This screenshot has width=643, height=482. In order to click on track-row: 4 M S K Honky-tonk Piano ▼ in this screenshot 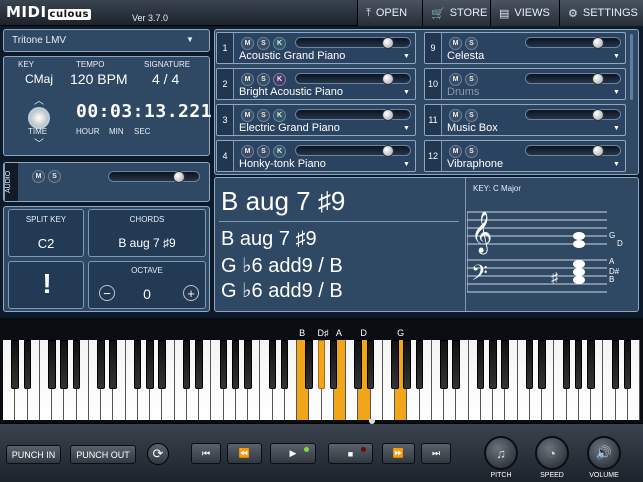, I will do `click(316, 156)`.